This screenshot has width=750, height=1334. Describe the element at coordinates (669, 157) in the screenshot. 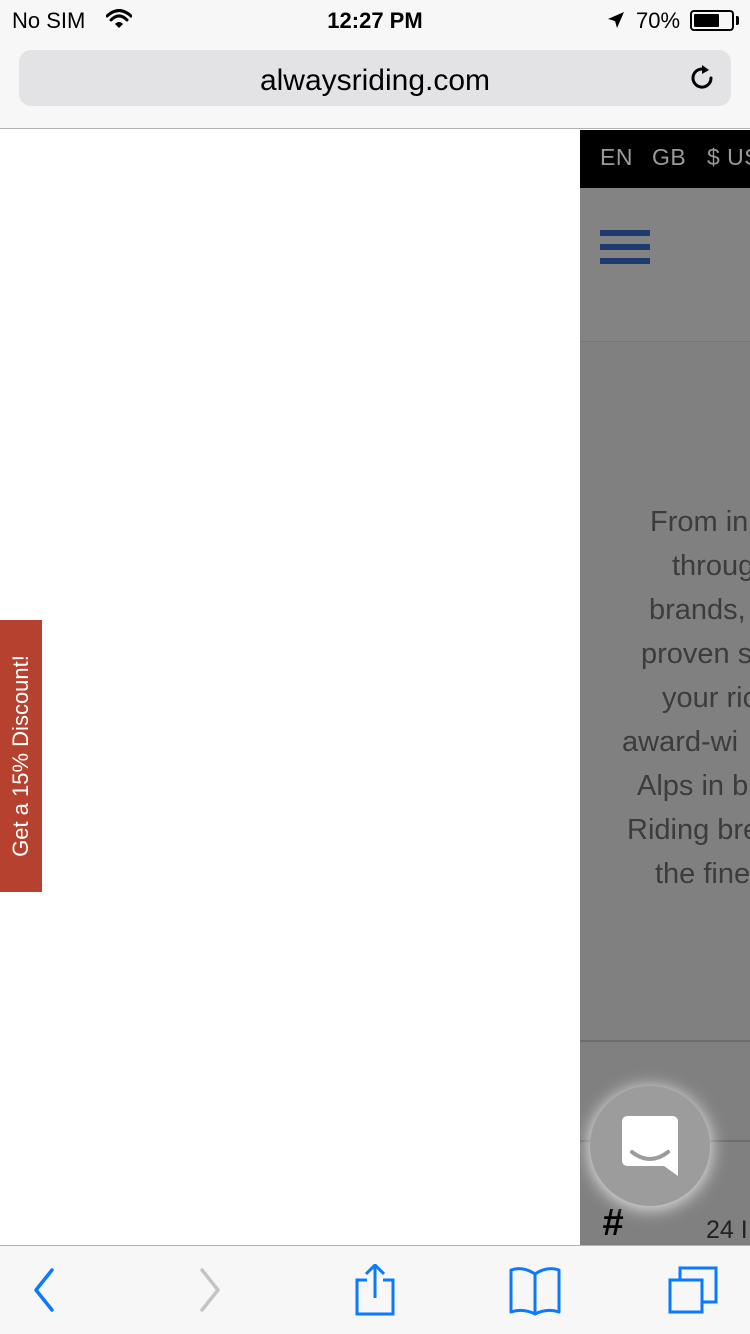

I see `region-selector: GB` at that location.